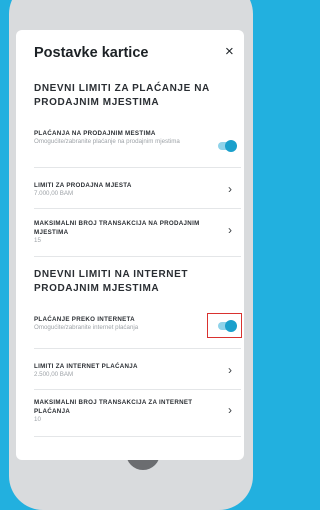 This screenshot has height=510, width=320. What do you see at coordinates (54, 193) in the screenshot?
I see `pos-limits-value: 7.000,00 BAM` at bounding box center [54, 193].